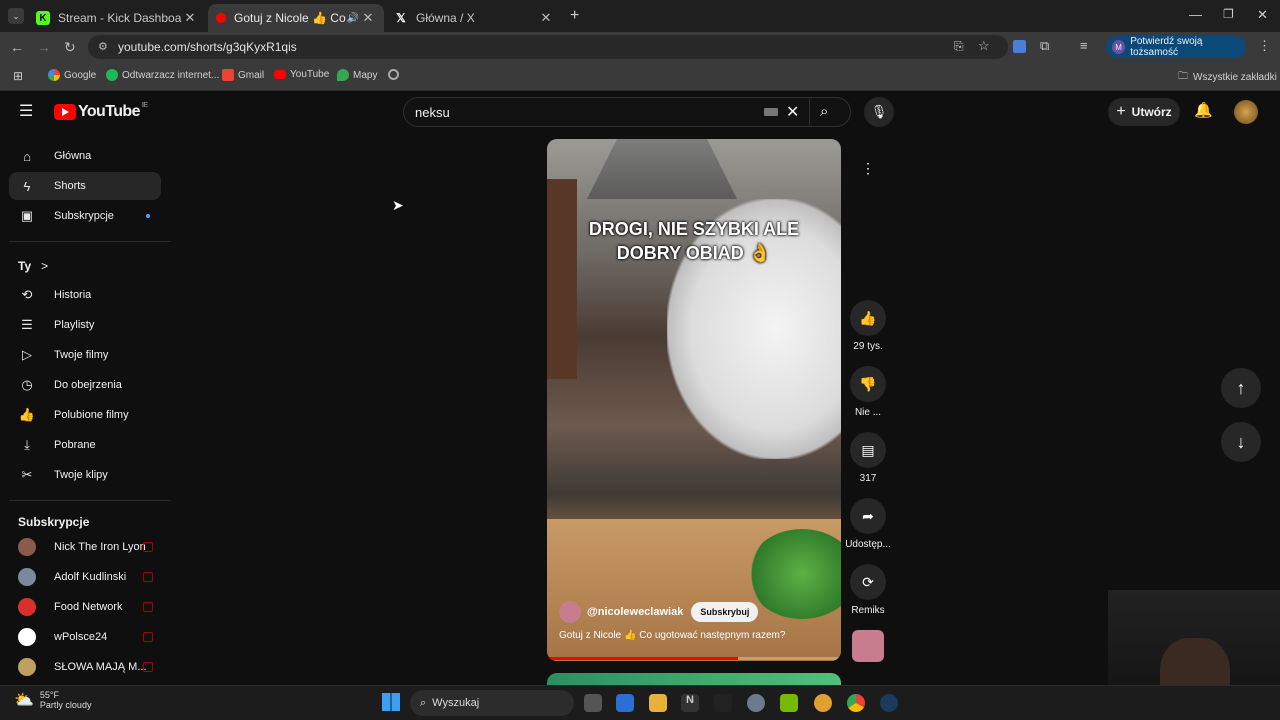  I want to click on notion-icon: N, so click(690, 703).